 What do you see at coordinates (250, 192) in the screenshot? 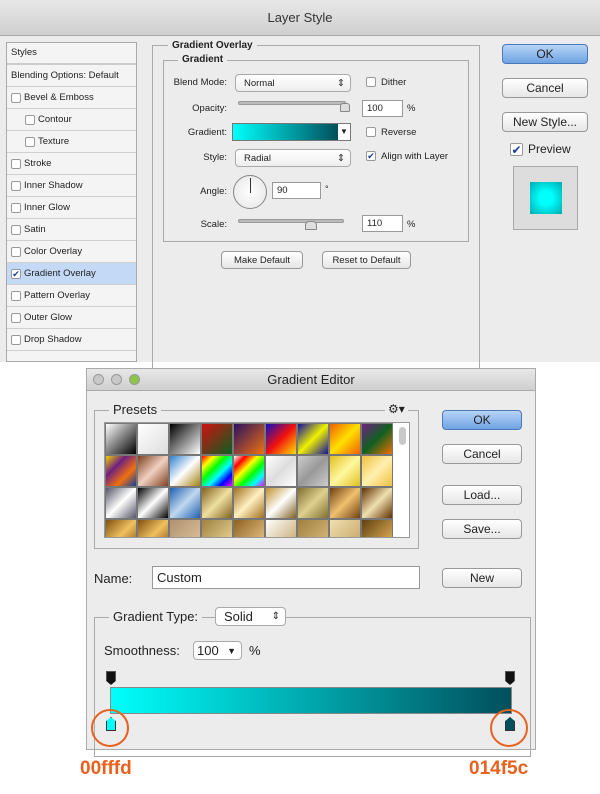
I see `angle-dial` at bounding box center [250, 192].